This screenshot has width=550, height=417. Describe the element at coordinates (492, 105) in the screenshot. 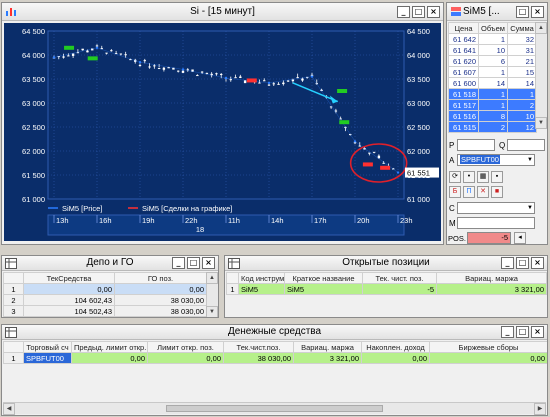

I see `ob-buy-row: 61 517 1 2` at that location.